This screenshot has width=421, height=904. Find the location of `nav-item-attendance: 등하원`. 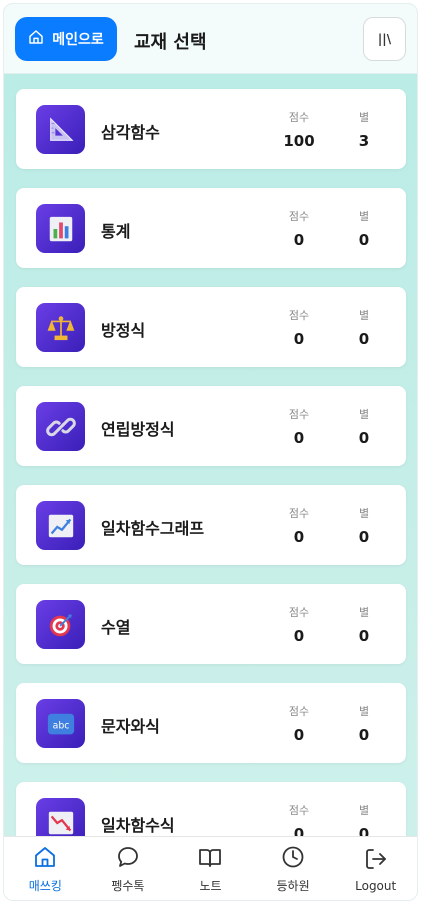

nav-item-attendance: 등하원 is located at coordinates (293, 868).